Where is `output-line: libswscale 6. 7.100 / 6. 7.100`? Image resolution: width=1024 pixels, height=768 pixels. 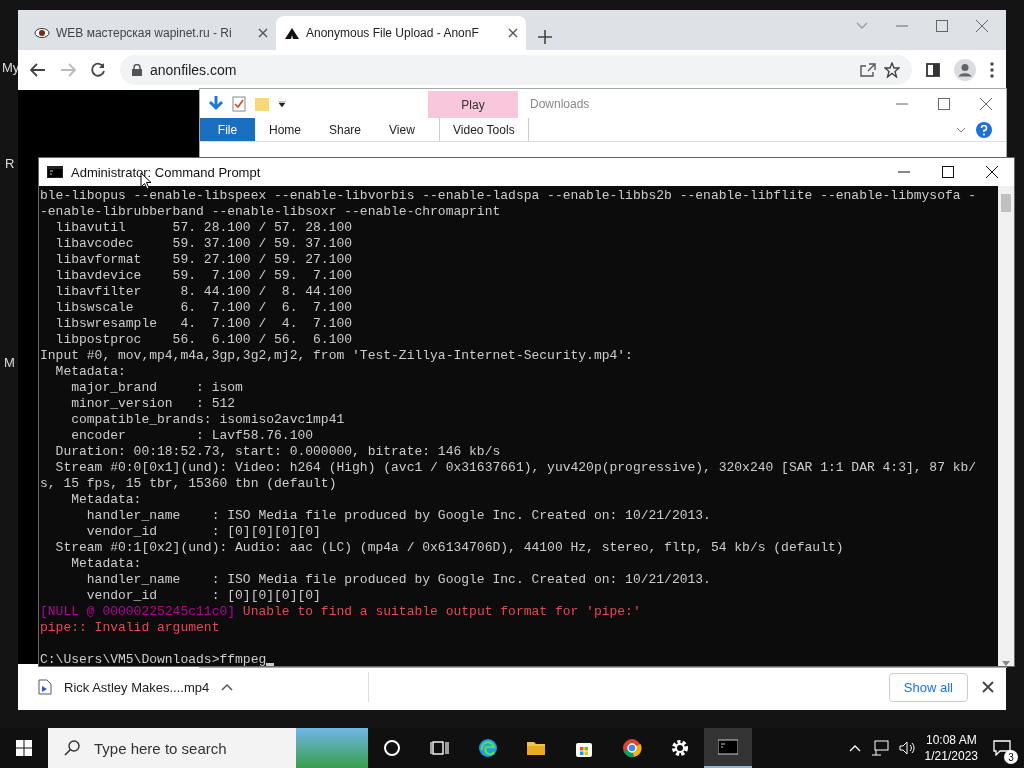 output-line: libswscale 6. 7.100 / 6. 7.100 is located at coordinates (204, 308).